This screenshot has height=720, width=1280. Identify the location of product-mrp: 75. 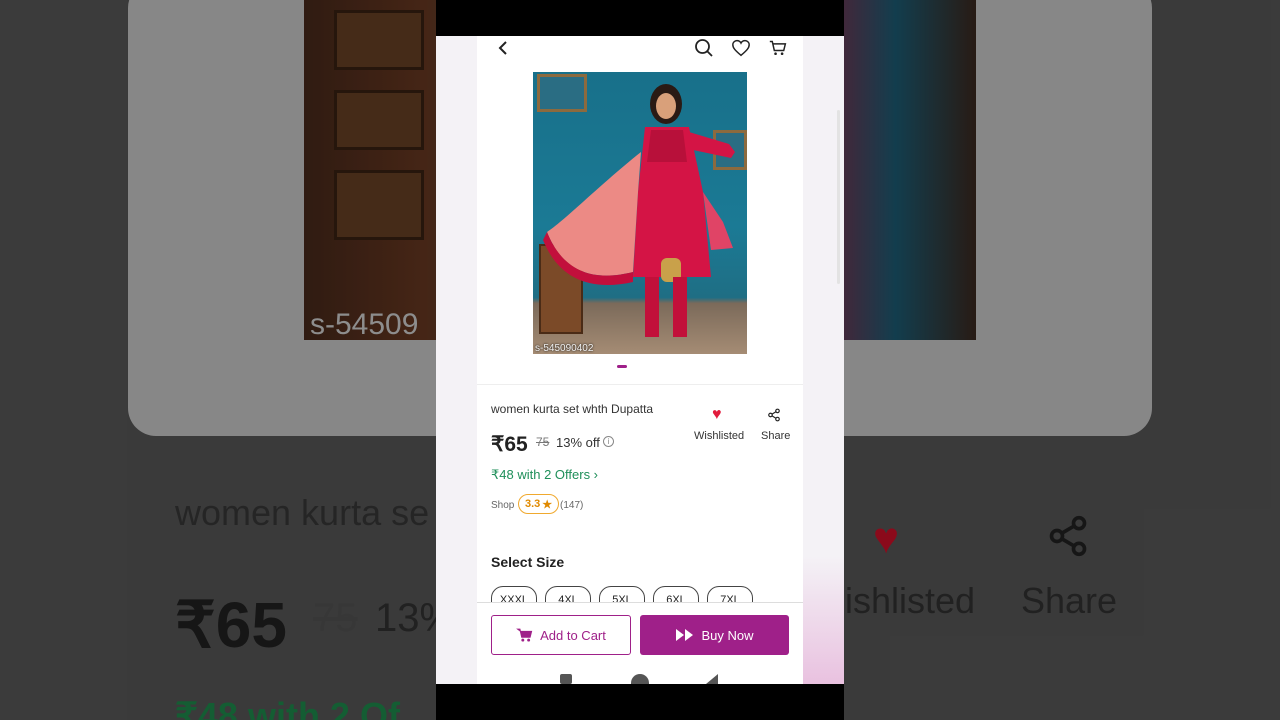
(543, 442).